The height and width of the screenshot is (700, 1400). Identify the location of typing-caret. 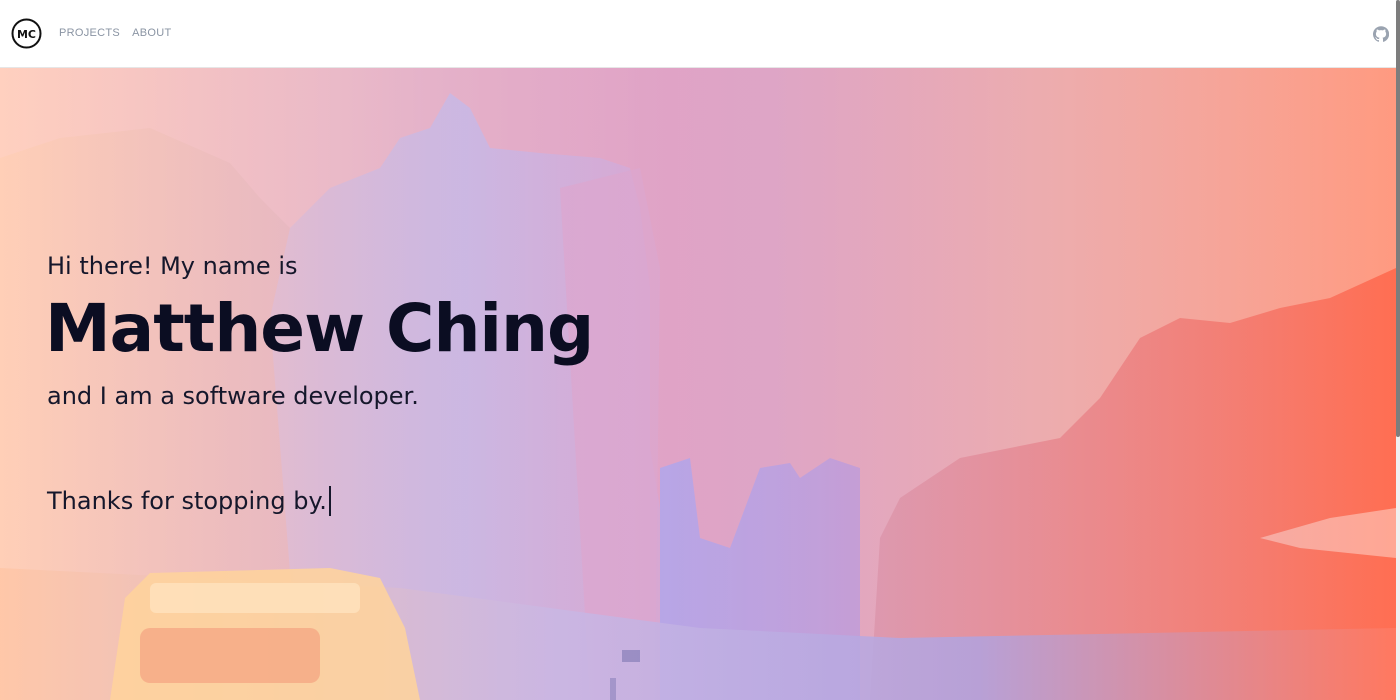
(329, 501).